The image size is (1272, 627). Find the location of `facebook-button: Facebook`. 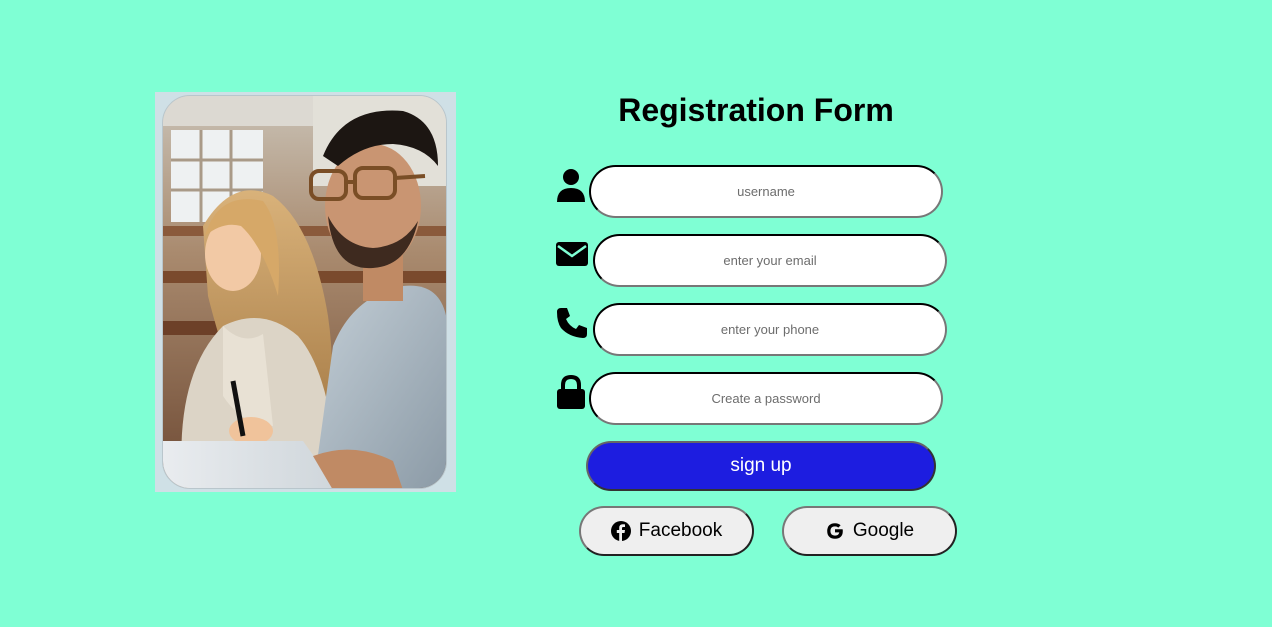

facebook-button: Facebook is located at coordinates (666, 531).